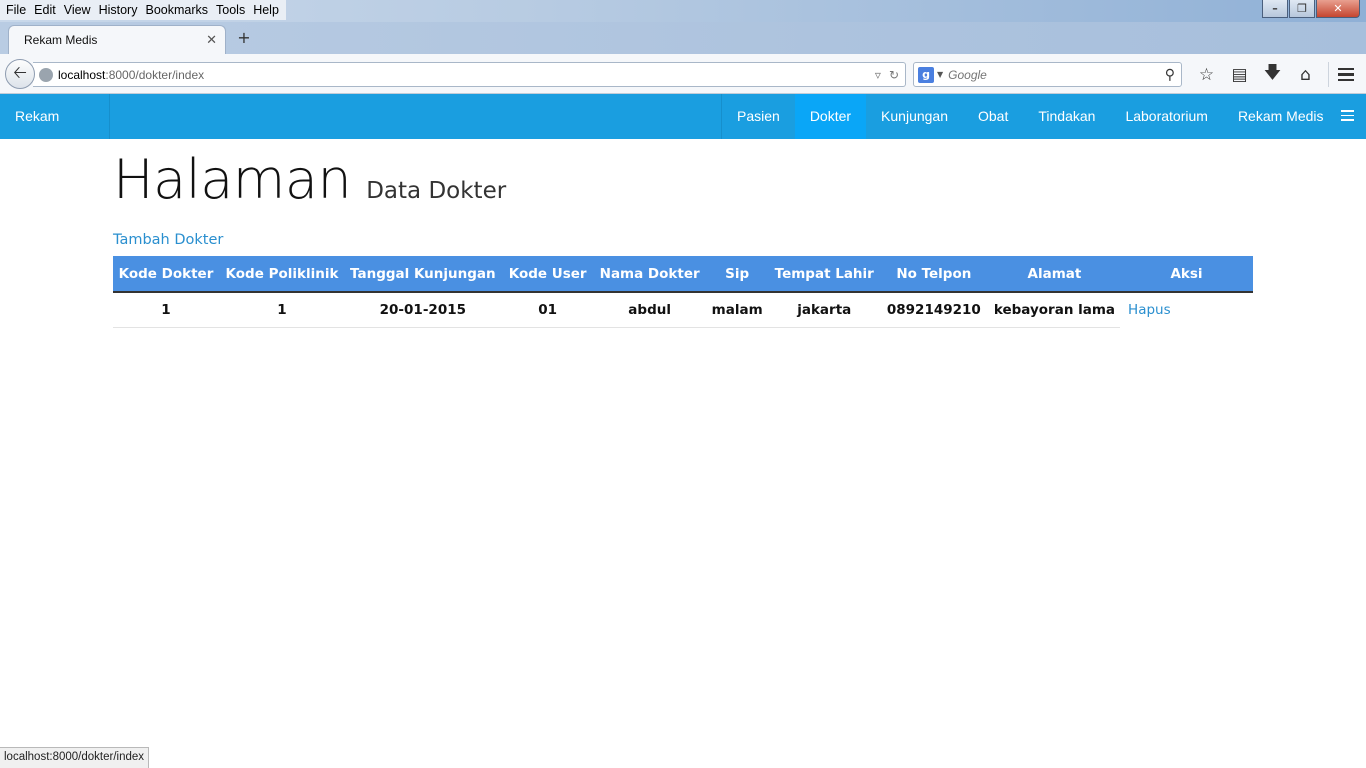  What do you see at coordinates (1056, 74) in the screenshot?
I see `search-input` at bounding box center [1056, 74].